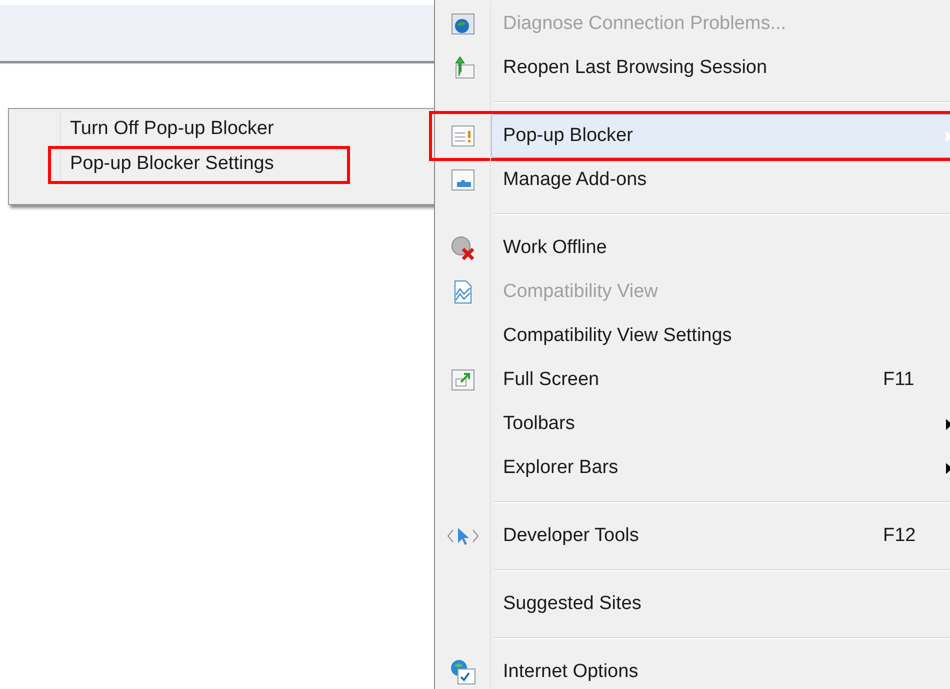 This screenshot has width=950, height=689. Describe the element at coordinates (462, 380) in the screenshot. I see `window-expand-icon` at that location.